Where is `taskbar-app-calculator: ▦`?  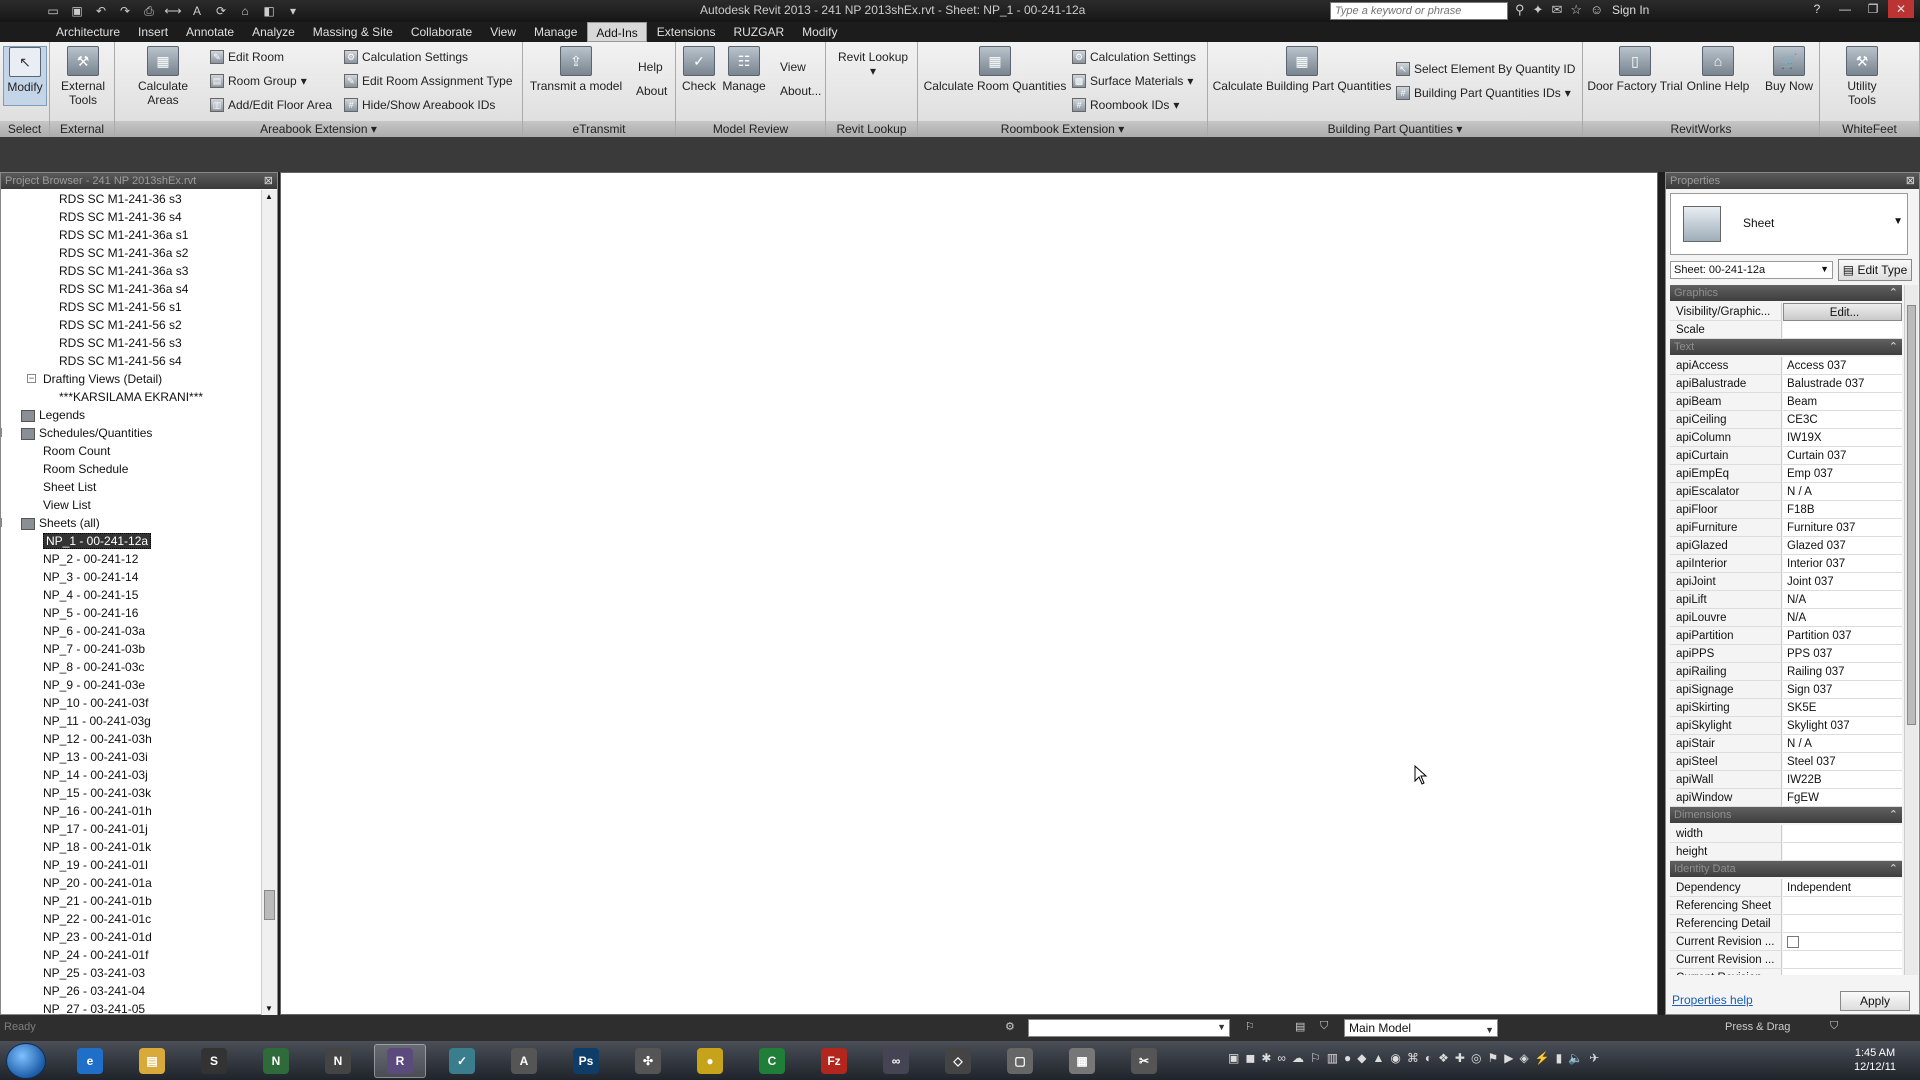 taskbar-app-calculator: ▦ is located at coordinates (1082, 1061).